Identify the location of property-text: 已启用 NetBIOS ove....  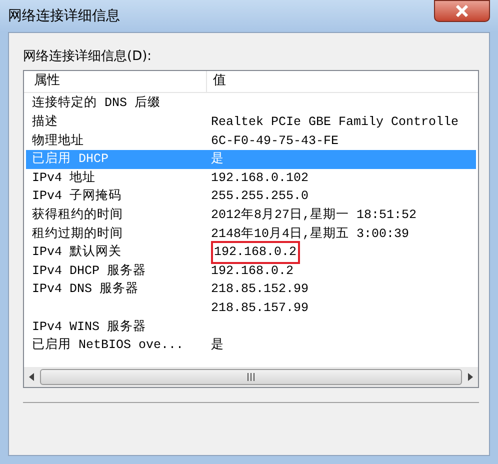
(108, 345).